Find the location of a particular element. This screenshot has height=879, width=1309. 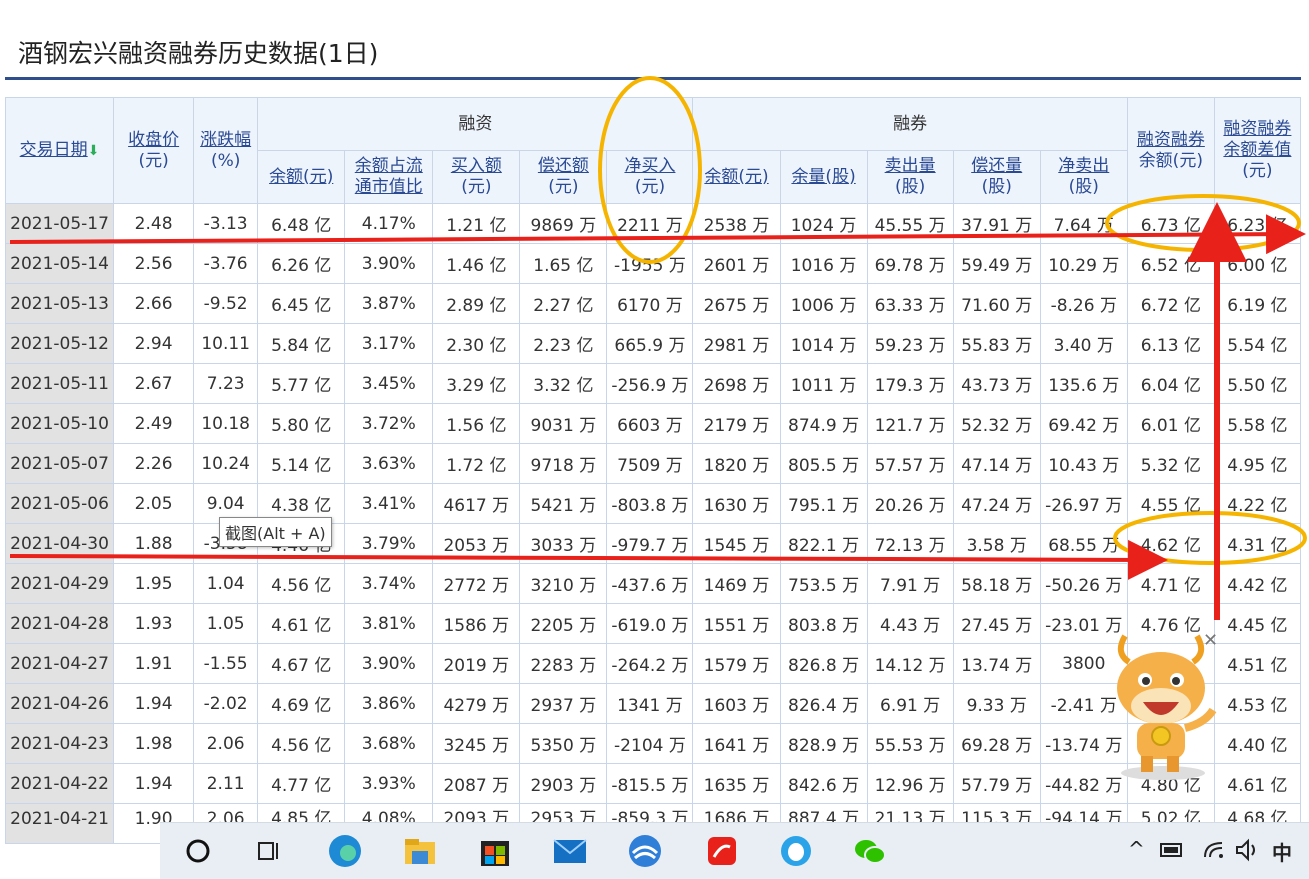

taskbar: ^ 中 is located at coordinates (734, 850).